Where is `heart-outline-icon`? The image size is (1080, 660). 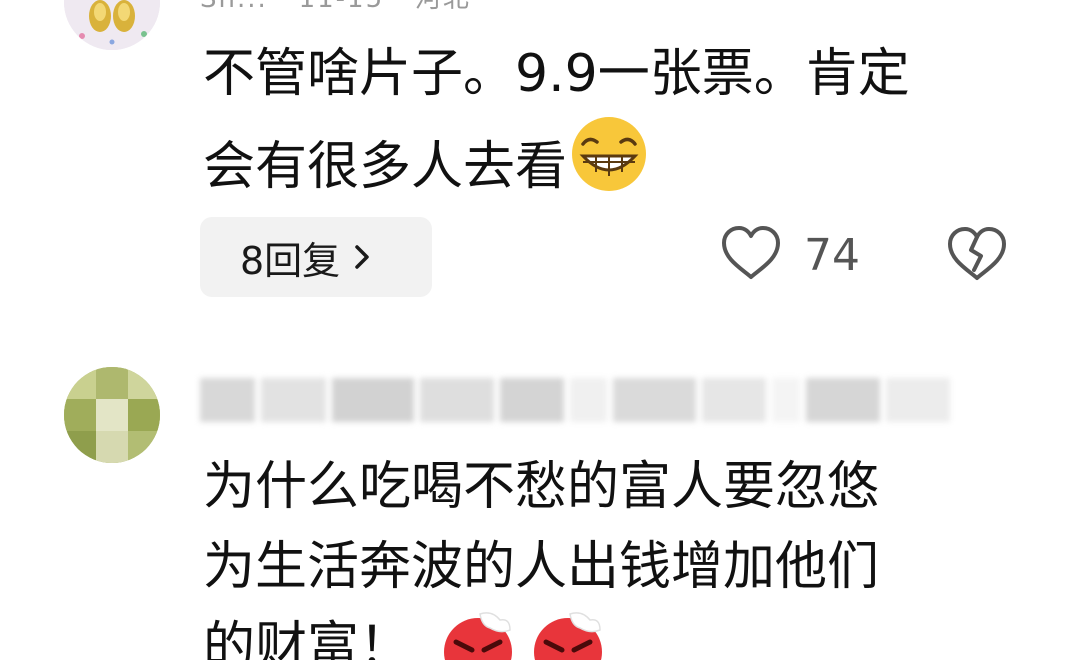 heart-outline-icon is located at coordinates (751, 255).